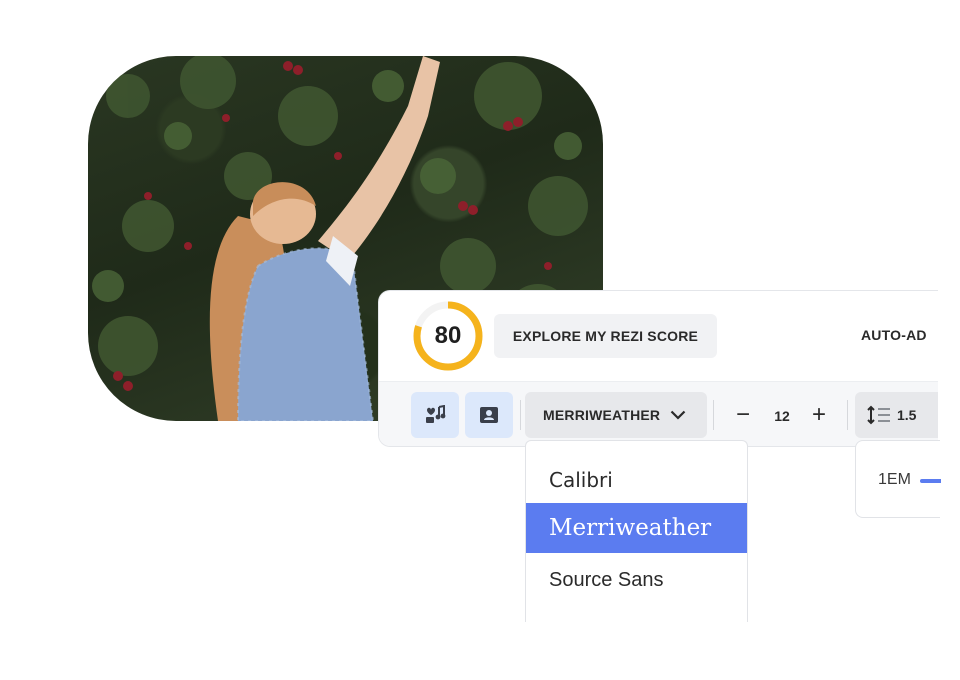  I want to click on profile-card-icon, so click(489, 415).